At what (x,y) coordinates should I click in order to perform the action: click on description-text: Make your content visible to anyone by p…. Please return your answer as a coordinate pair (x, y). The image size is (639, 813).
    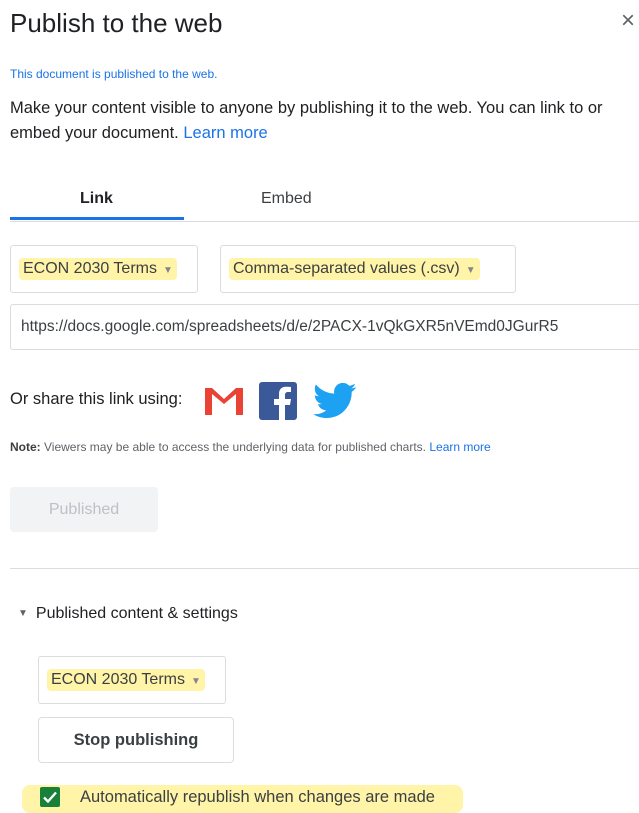
    Looking at the image, I should click on (306, 120).